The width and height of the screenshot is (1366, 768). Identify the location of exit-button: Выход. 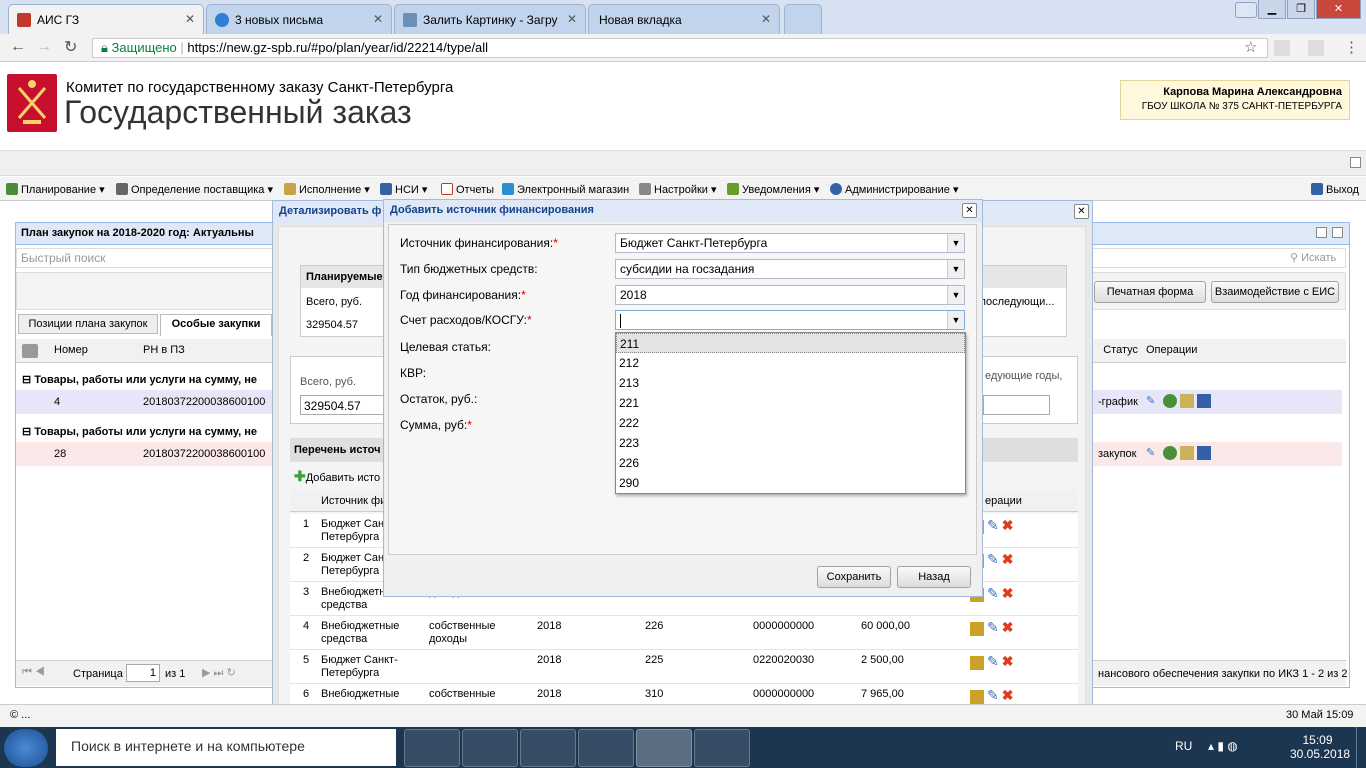
(1335, 189).